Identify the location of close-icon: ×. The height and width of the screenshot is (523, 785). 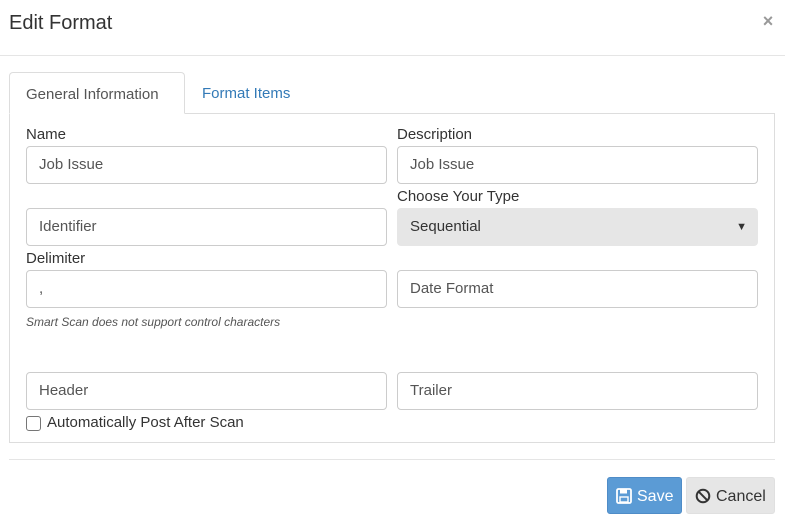
(768, 21).